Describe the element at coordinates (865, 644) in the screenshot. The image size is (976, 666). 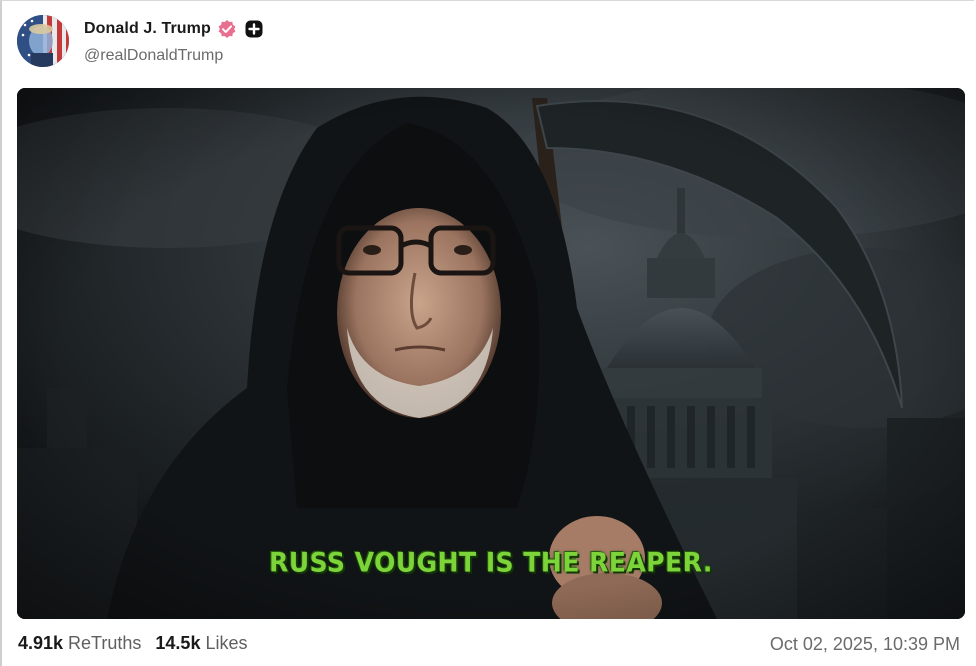
I see `post-timestamp: Oct 02, 2025, 10:39 PM` at that location.